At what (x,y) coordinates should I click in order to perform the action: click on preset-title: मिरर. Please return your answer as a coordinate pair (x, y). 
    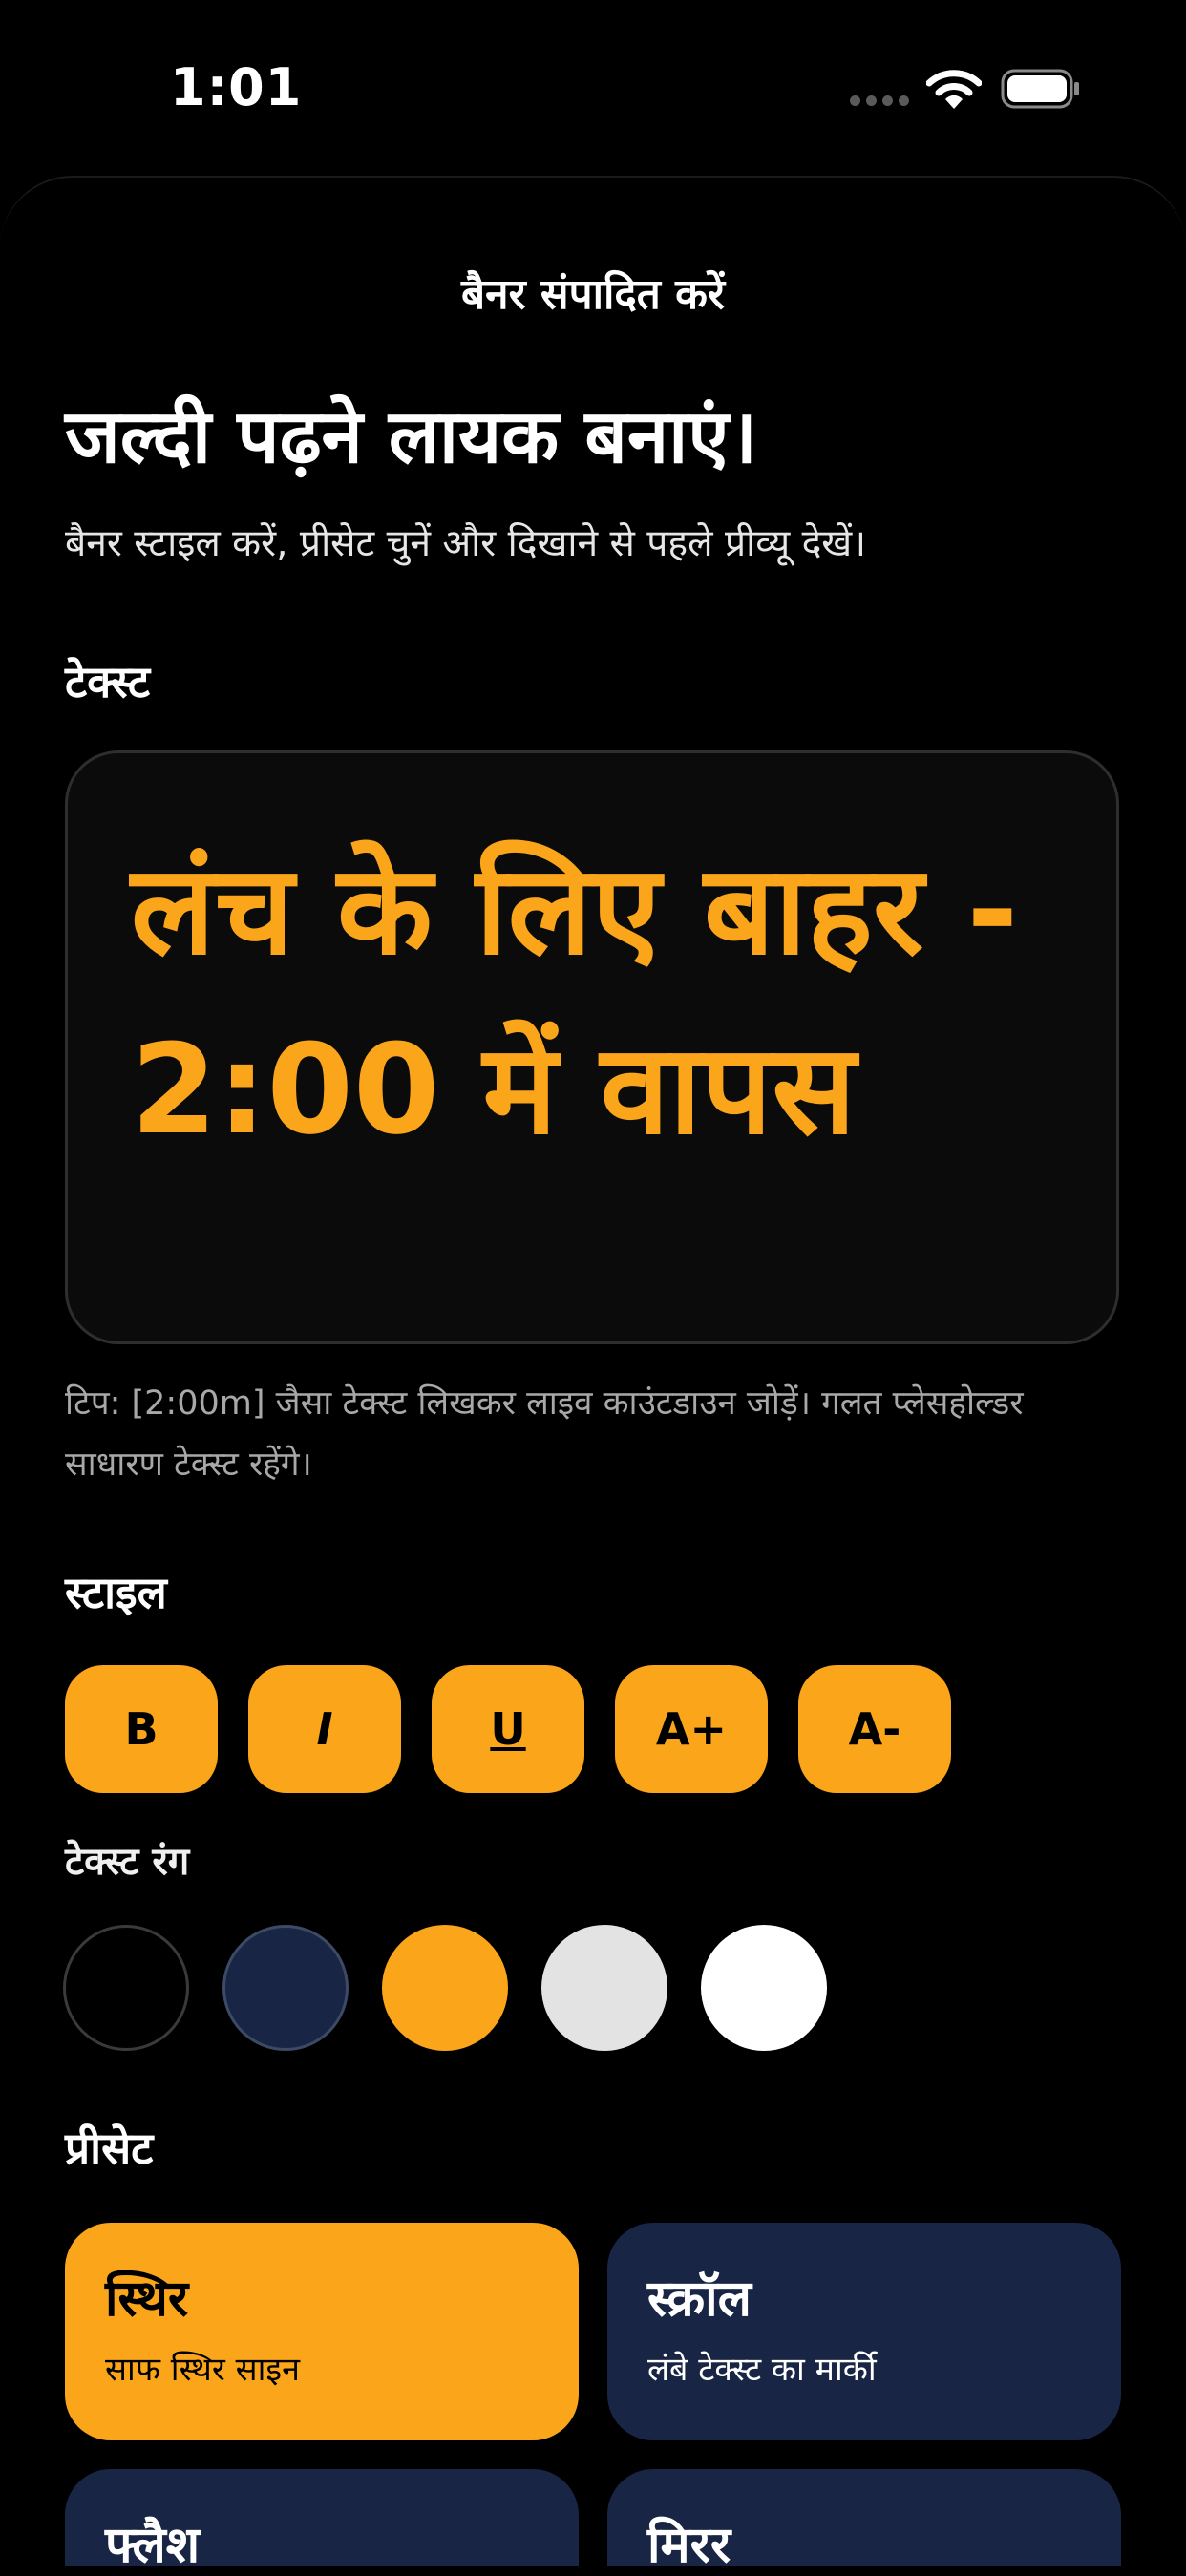
    Looking at the image, I should click on (689, 2545).